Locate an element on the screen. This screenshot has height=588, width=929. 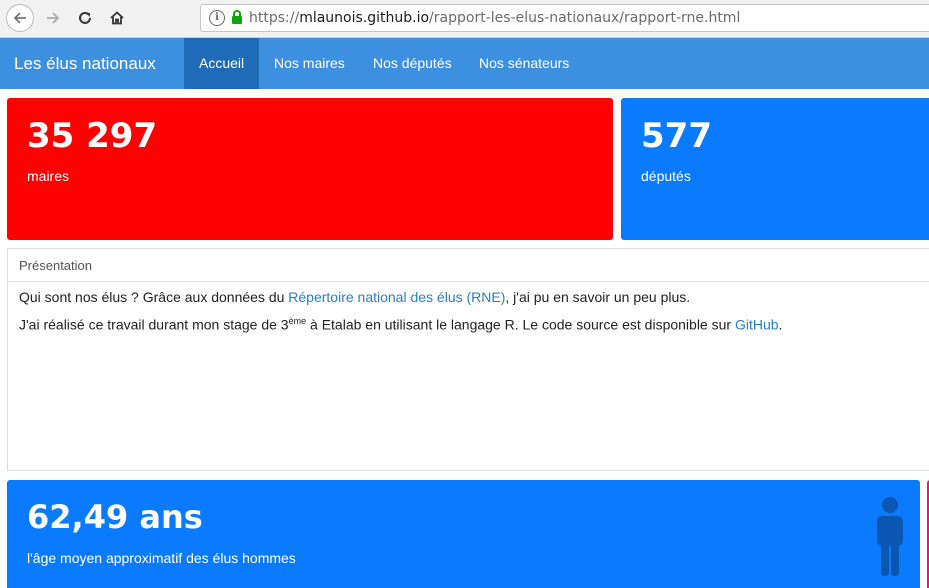
rne-link: Répertoire national des élus (RNE) is located at coordinates (396, 297).